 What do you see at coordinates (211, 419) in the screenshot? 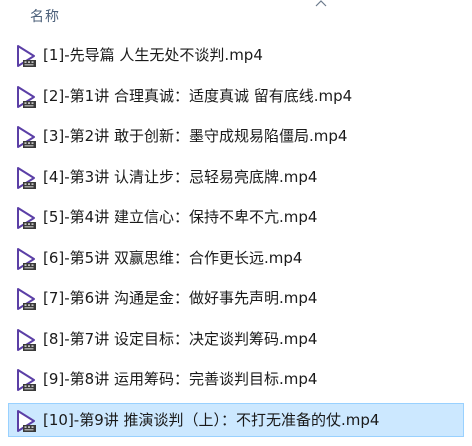
I see `file-name: [10]-第9讲 推演谈判（上）：不打无准备的仗.mp4` at bounding box center [211, 419].